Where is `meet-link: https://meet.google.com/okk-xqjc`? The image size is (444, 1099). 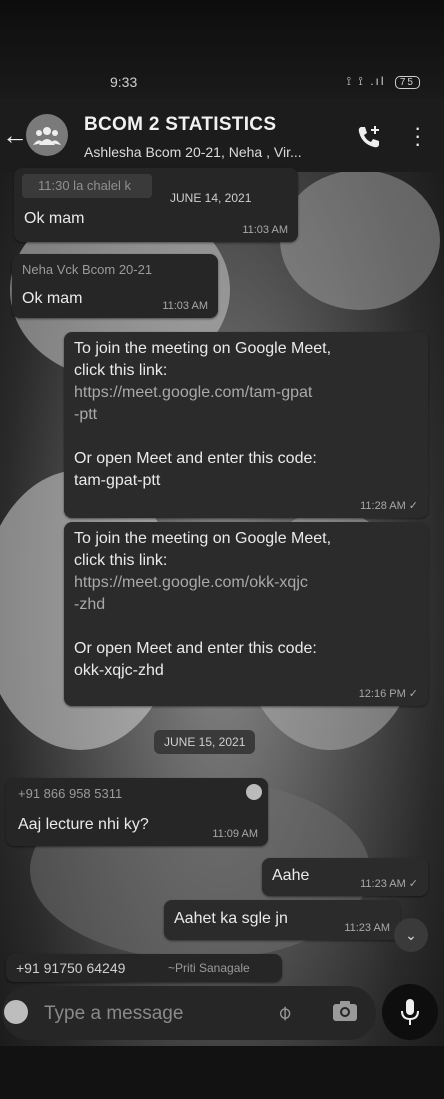 meet-link: https://meet.google.com/okk-xqjc is located at coordinates (202, 583).